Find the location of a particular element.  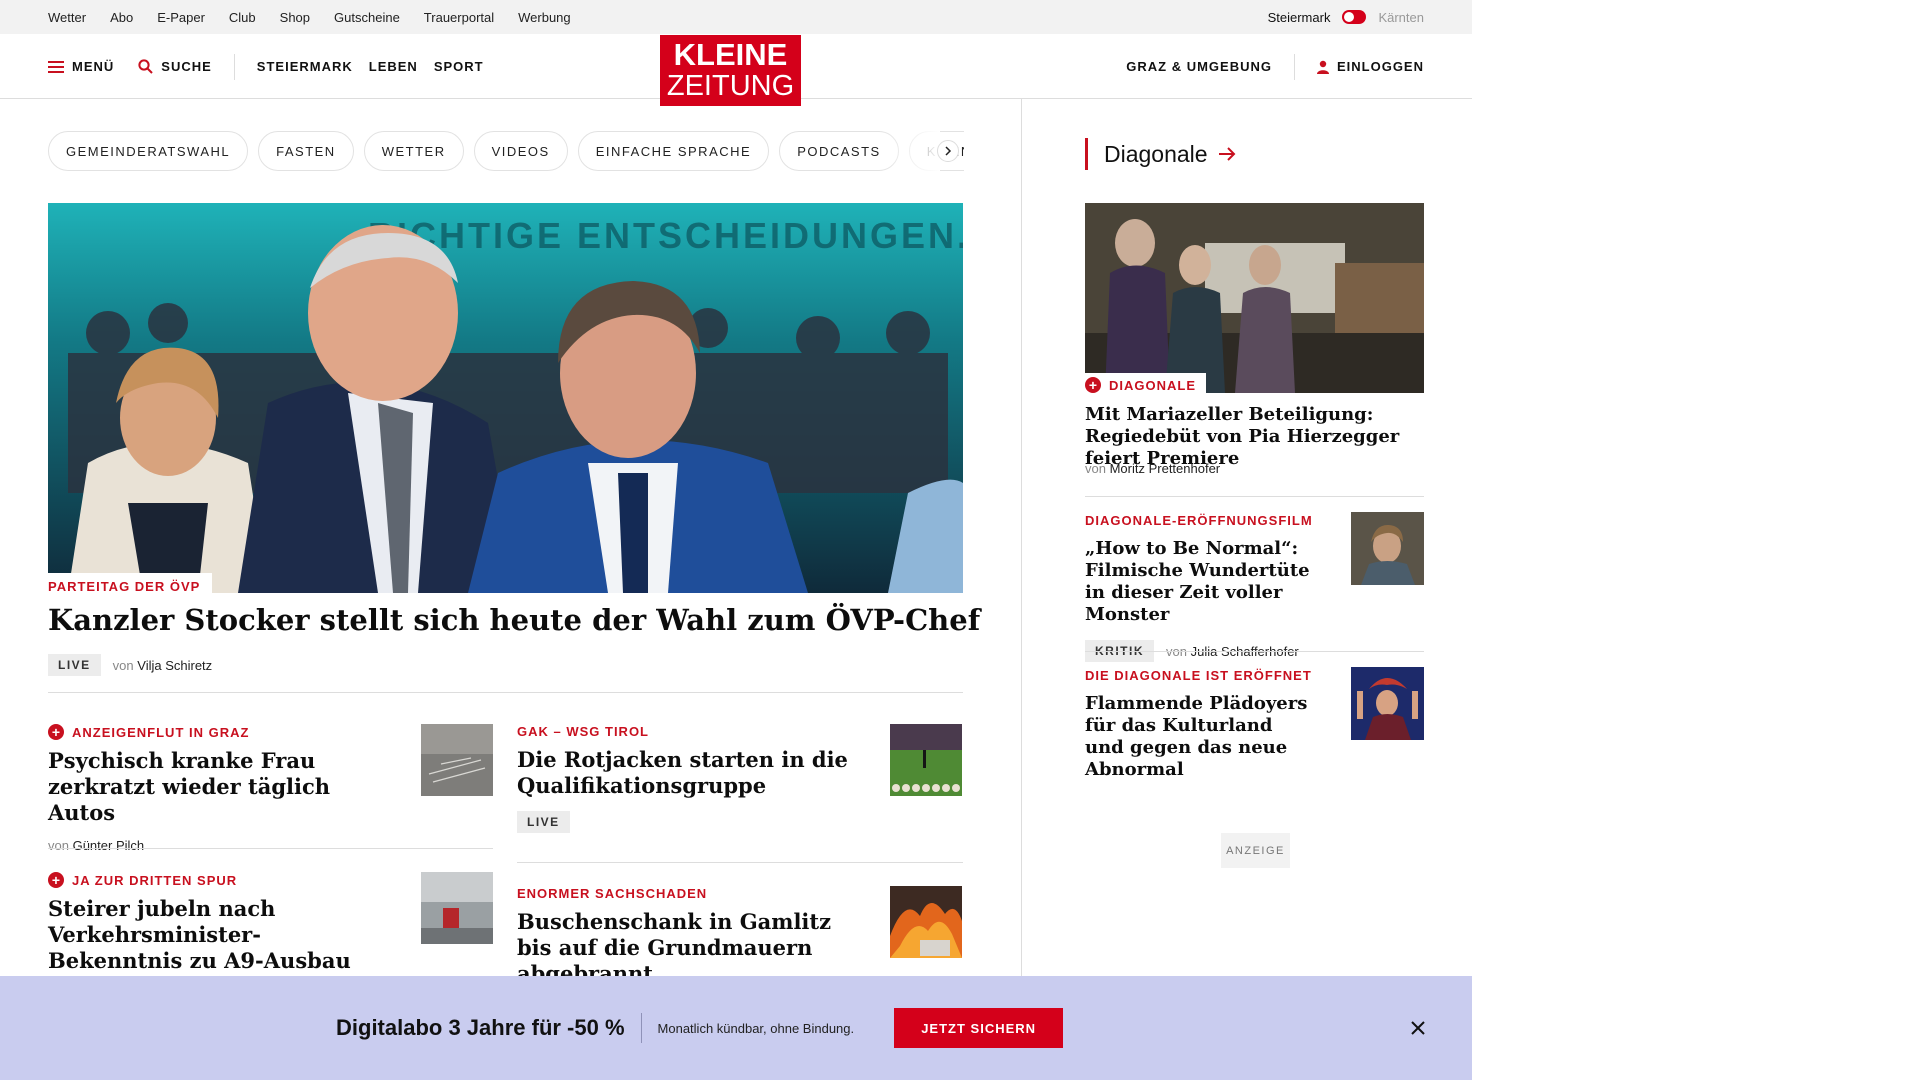

byline-prefix: von is located at coordinates (1095, 468).